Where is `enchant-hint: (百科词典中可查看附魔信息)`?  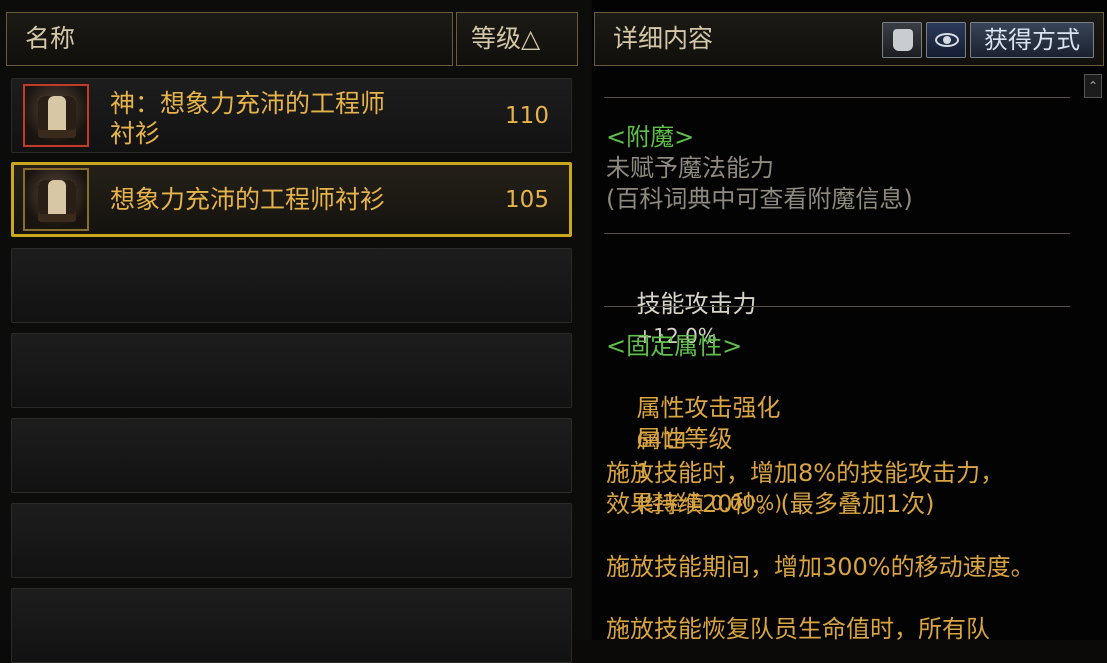
enchant-hint: (百科词典中可查看附魔信息) is located at coordinates (759, 199).